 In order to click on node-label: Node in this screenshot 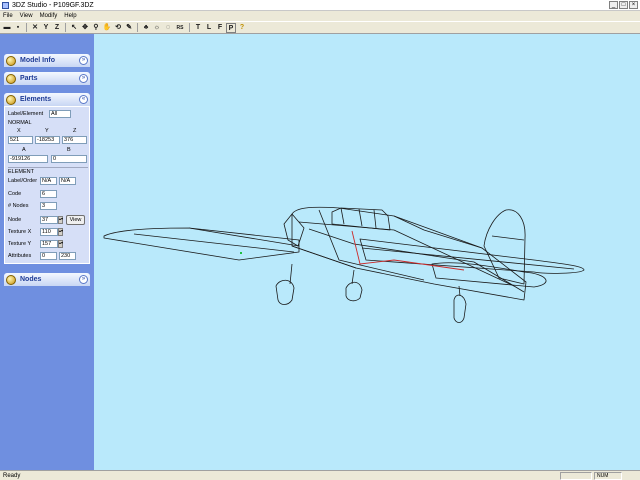, I will do `click(15, 220)`.